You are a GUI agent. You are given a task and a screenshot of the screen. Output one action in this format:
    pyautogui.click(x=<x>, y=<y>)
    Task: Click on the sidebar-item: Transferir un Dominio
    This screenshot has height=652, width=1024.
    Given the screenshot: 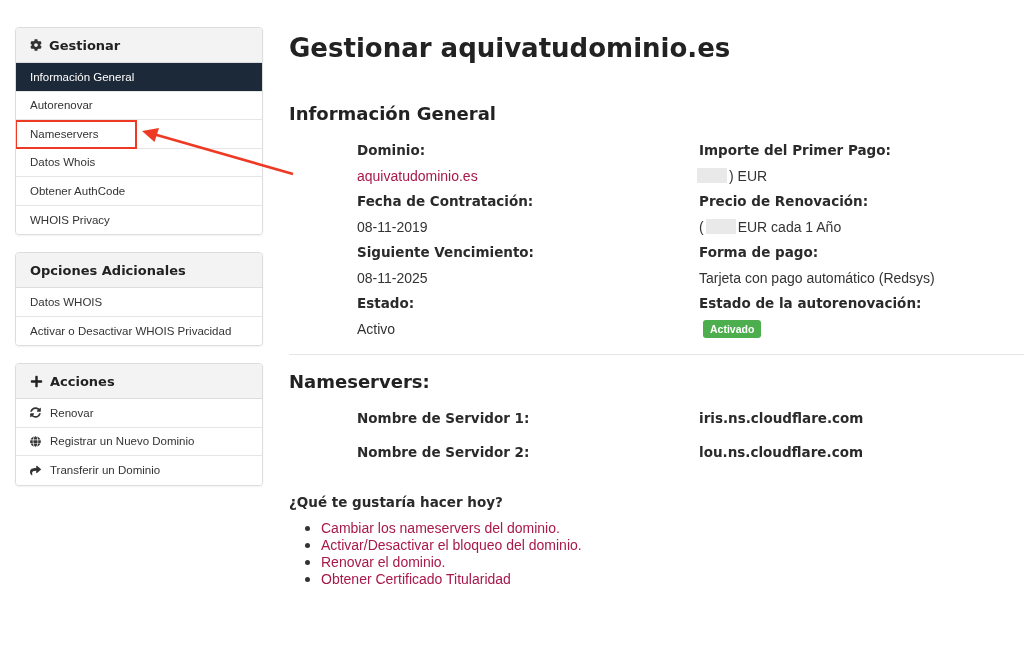 What is the action you would take?
    pyautogui.click(x=139, y=470)
    